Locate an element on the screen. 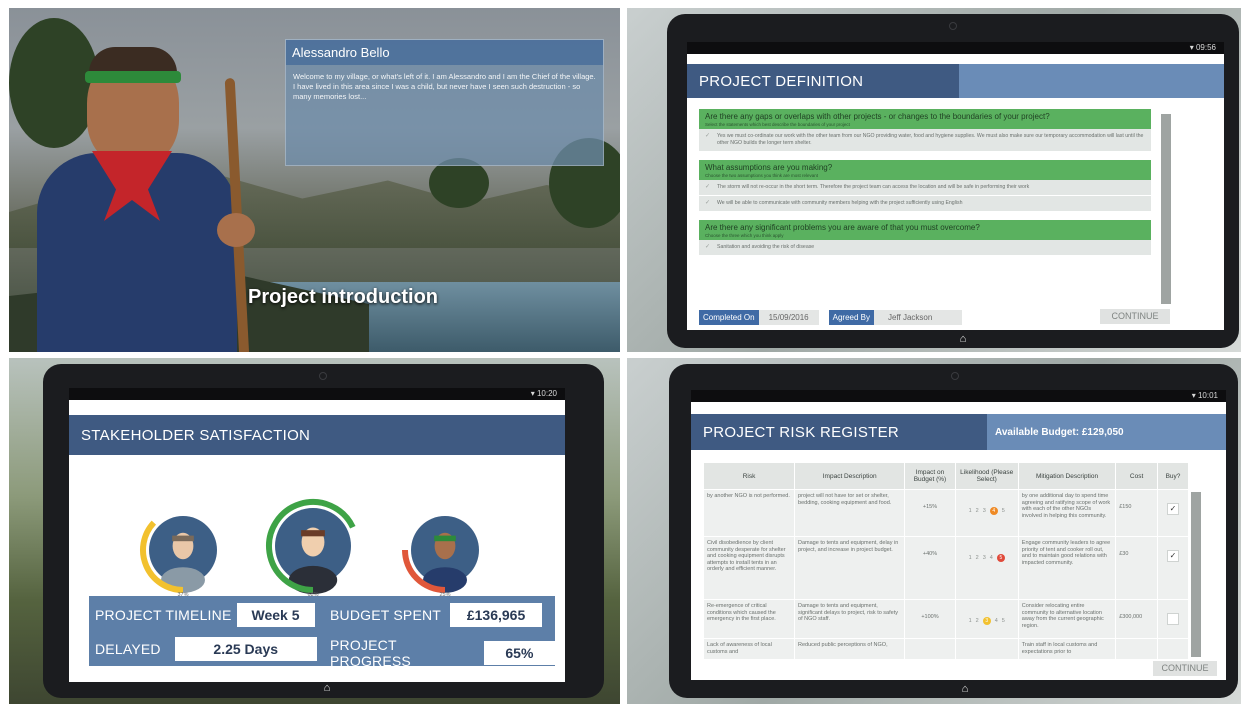 This screenshot has height=704, width=1241. clock: 10:01 is located at coordinates (1207, 395).